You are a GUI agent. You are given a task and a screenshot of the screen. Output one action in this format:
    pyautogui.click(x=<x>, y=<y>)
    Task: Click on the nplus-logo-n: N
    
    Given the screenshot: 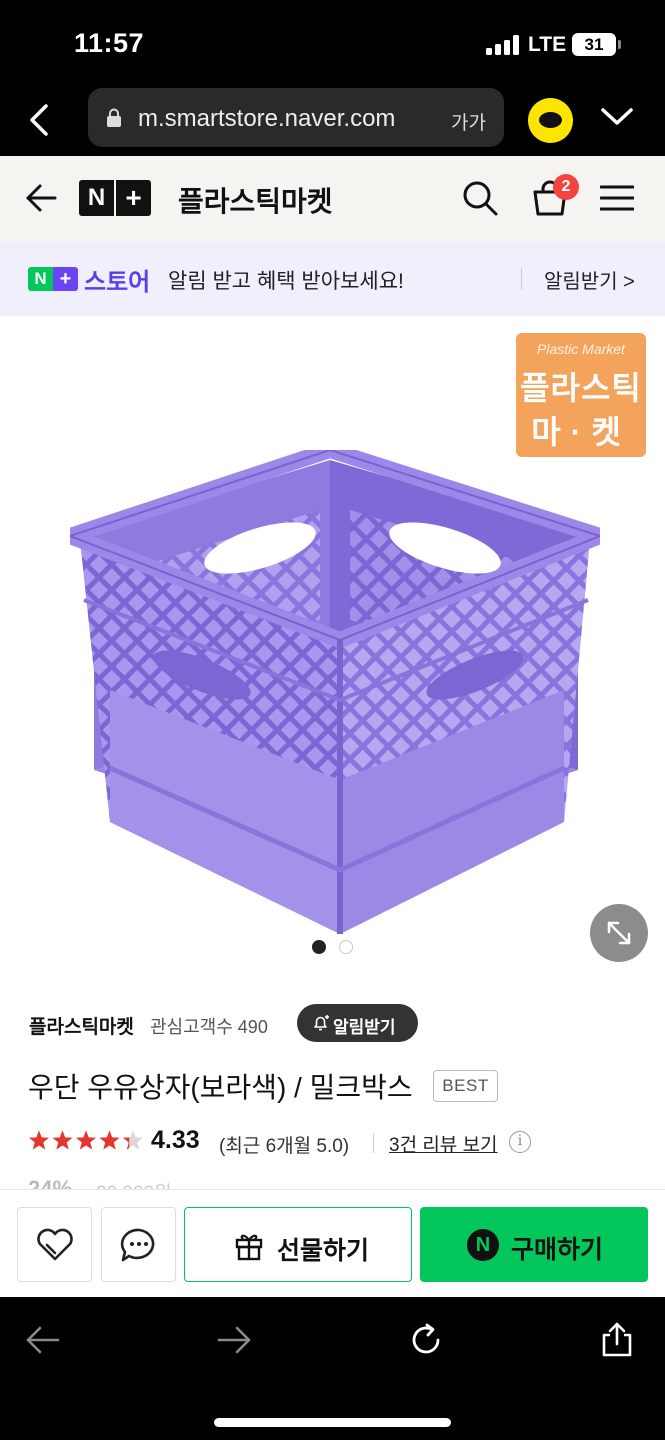 What is the action you would take?
    pyautogui.click(x=96, y=197)
    